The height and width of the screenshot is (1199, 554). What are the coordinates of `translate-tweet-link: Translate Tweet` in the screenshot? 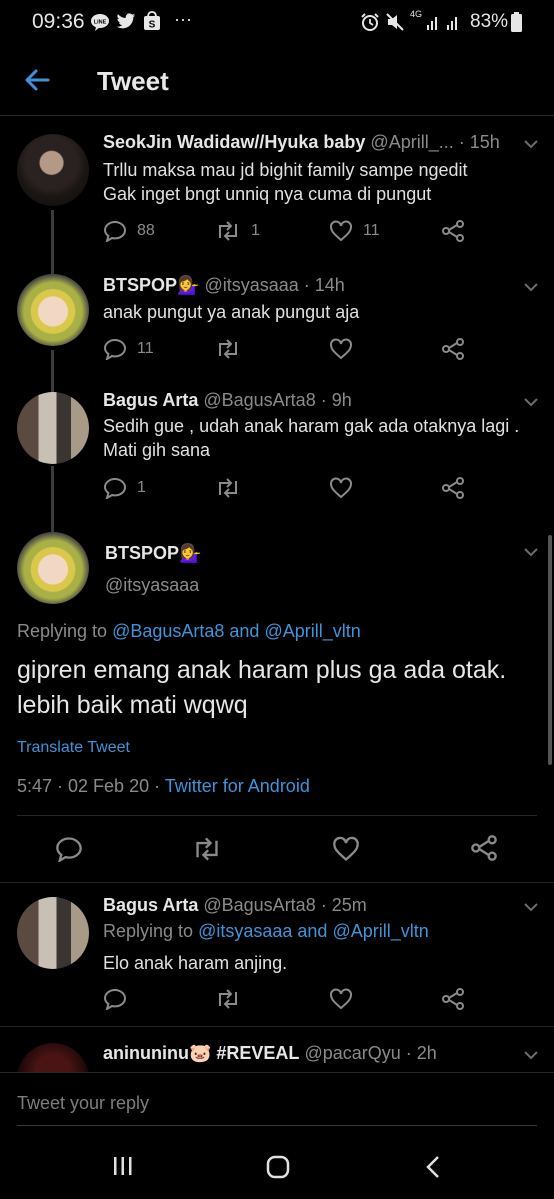 It's located at (73, 748).